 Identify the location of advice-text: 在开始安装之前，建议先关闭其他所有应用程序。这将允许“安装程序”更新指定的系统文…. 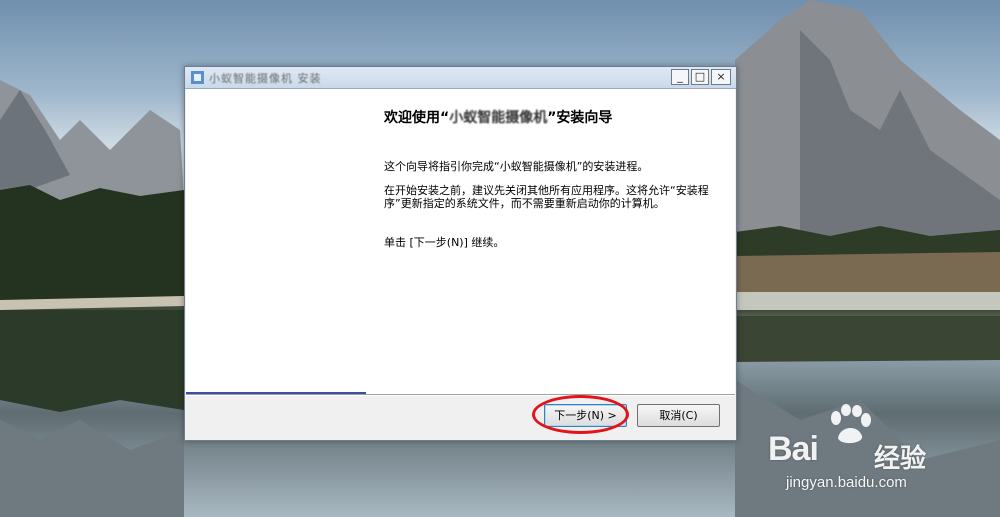
(546, 197).